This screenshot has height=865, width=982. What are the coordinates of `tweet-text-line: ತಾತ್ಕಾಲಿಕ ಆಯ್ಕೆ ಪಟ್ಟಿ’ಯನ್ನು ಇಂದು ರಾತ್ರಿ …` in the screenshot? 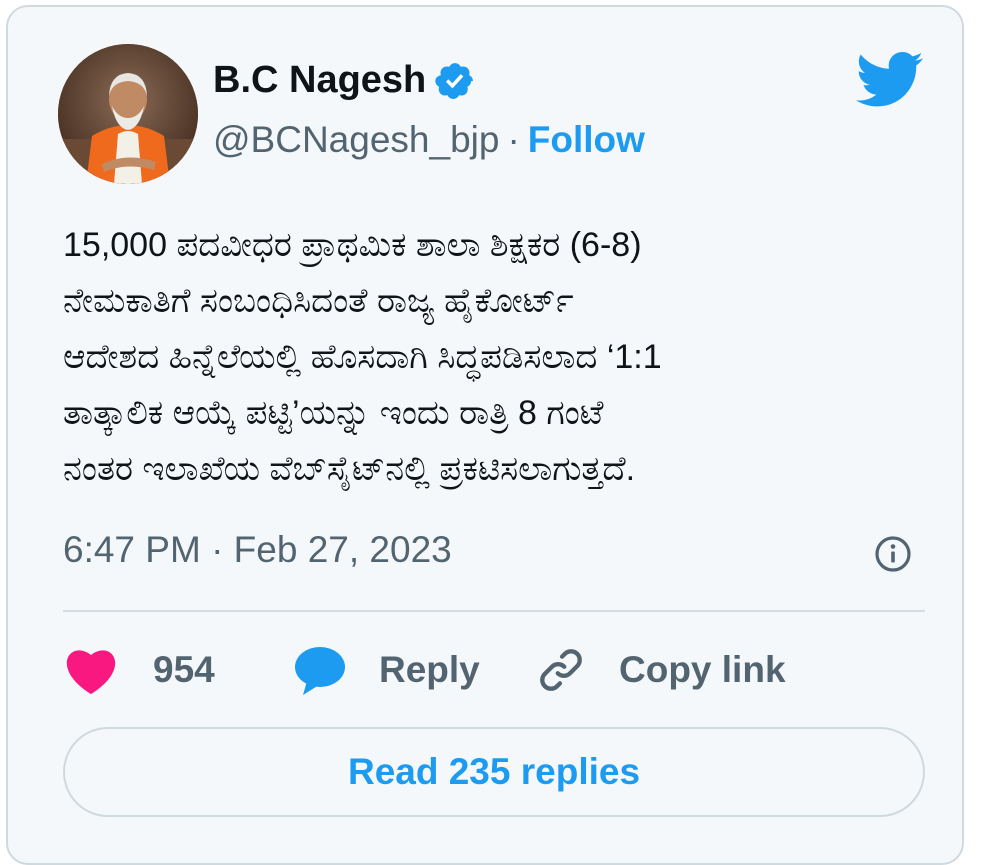 It's located at (333, 413).